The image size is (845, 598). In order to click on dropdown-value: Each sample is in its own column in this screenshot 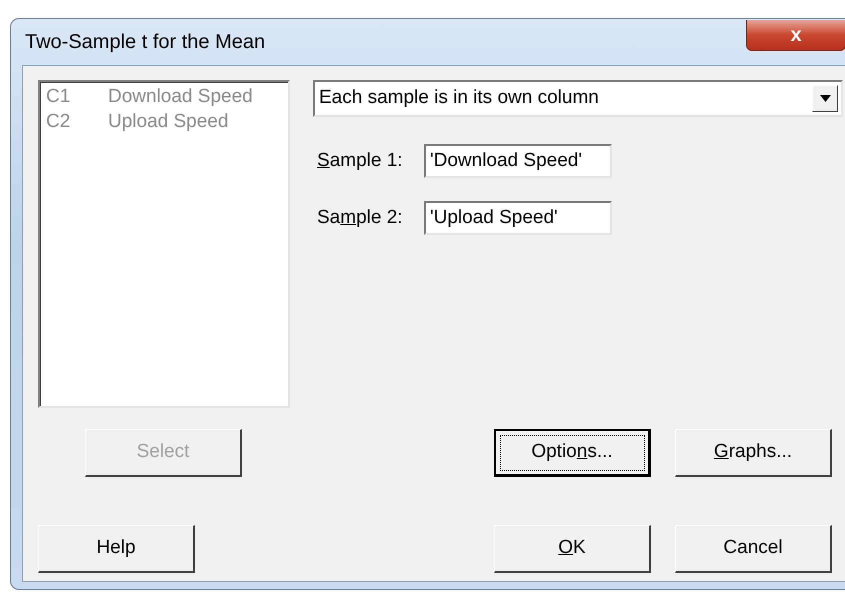, I will do `click(459, 98)`.